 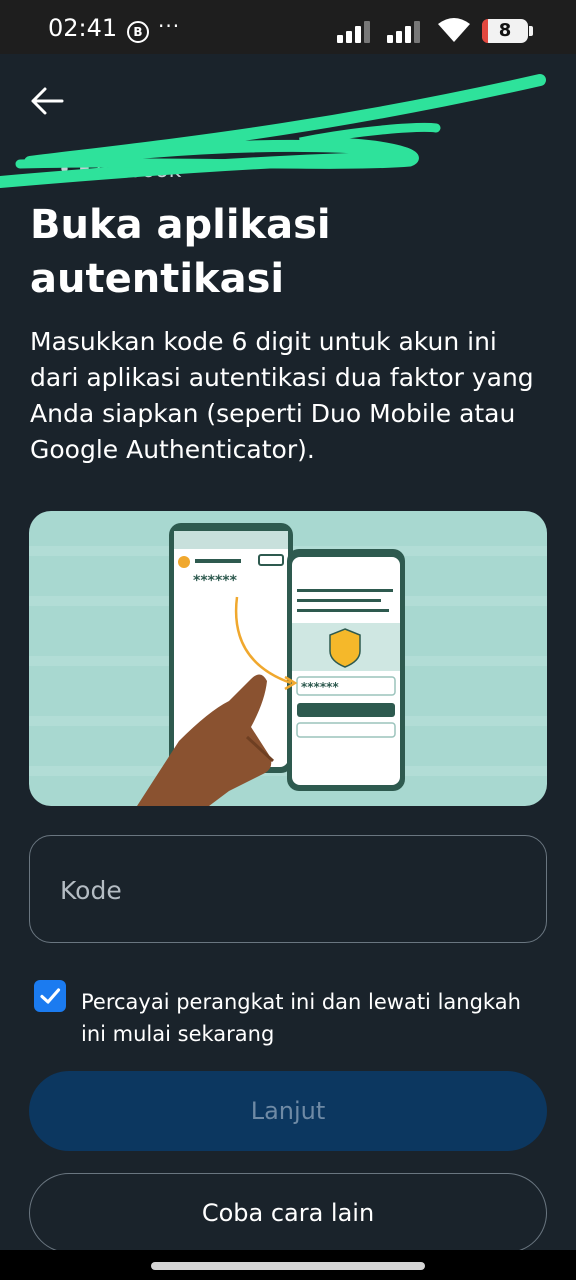 I want to click on battery-tip, so click(x=531, y=31).